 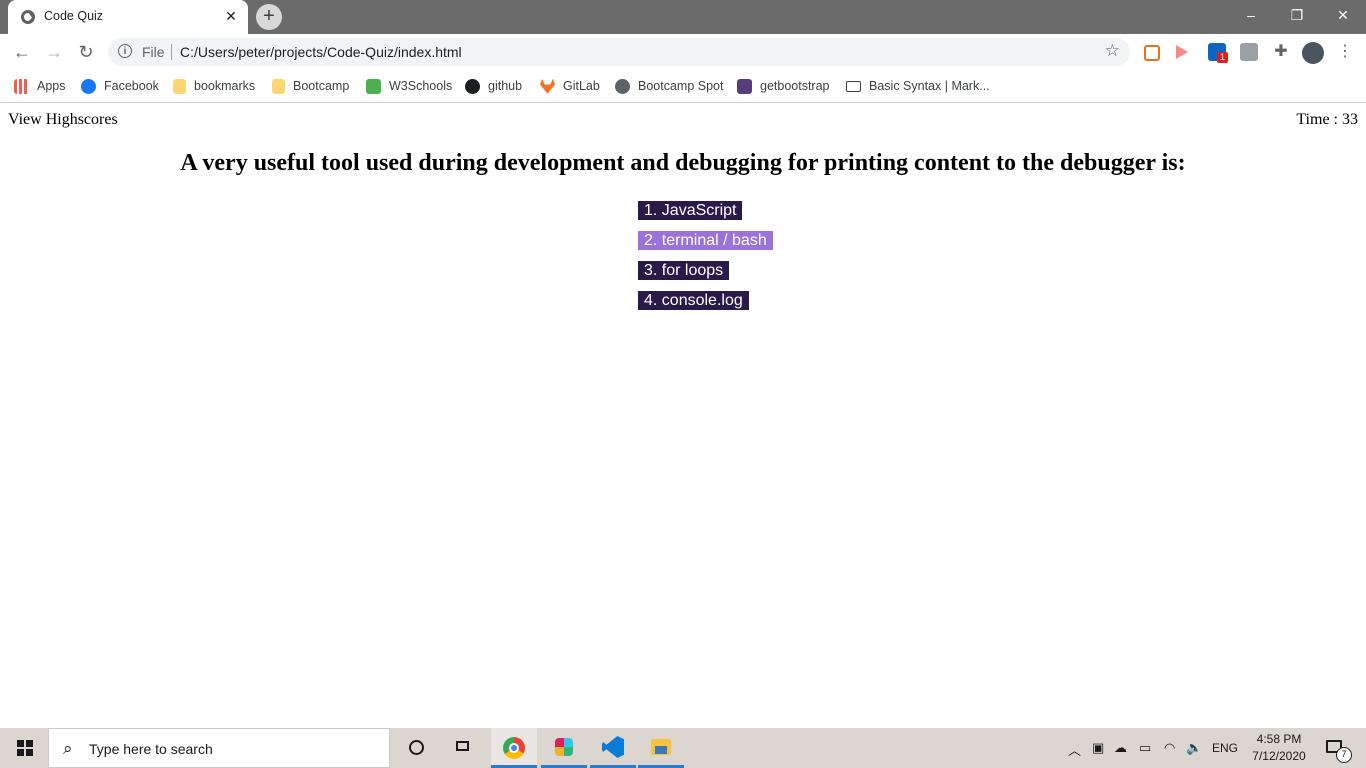 What do you see at coordinates (1145, 748) in the screenshot?
I see `battery-icon: ▭` at bounding box center [1145, 748].